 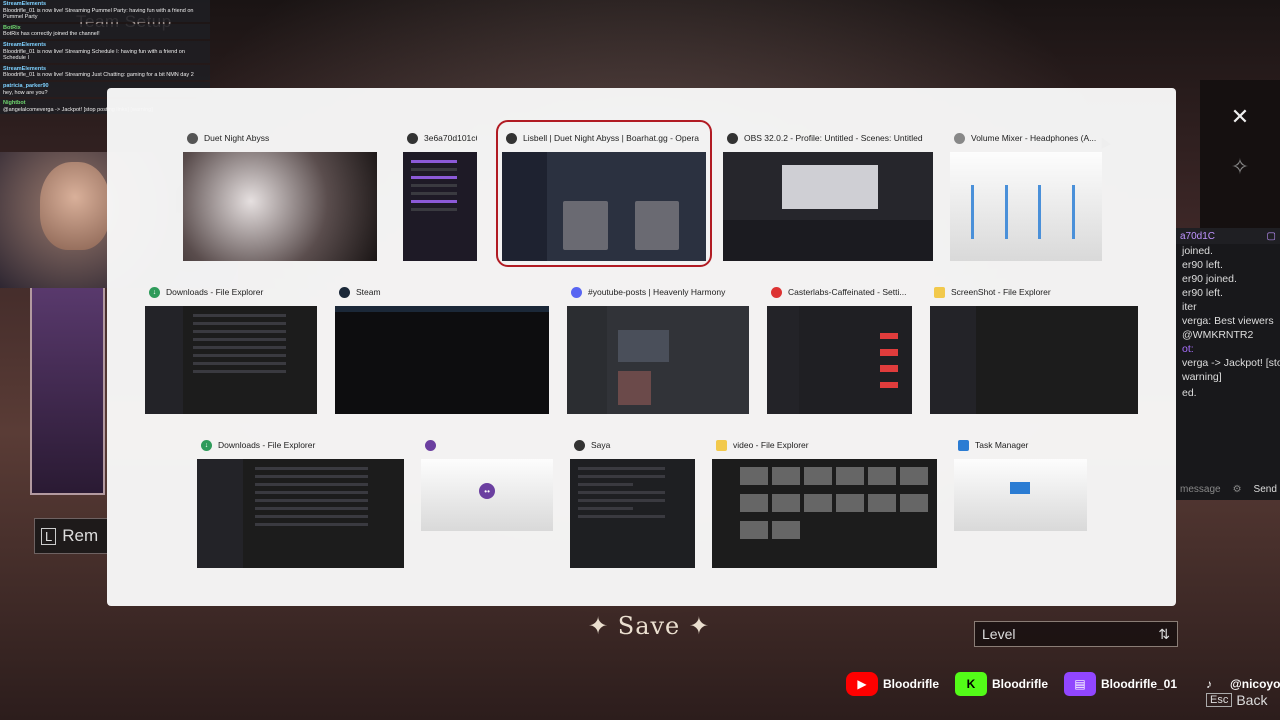 I want to click on twitch-chat-line: ot:, so click(x=1188, y=349).